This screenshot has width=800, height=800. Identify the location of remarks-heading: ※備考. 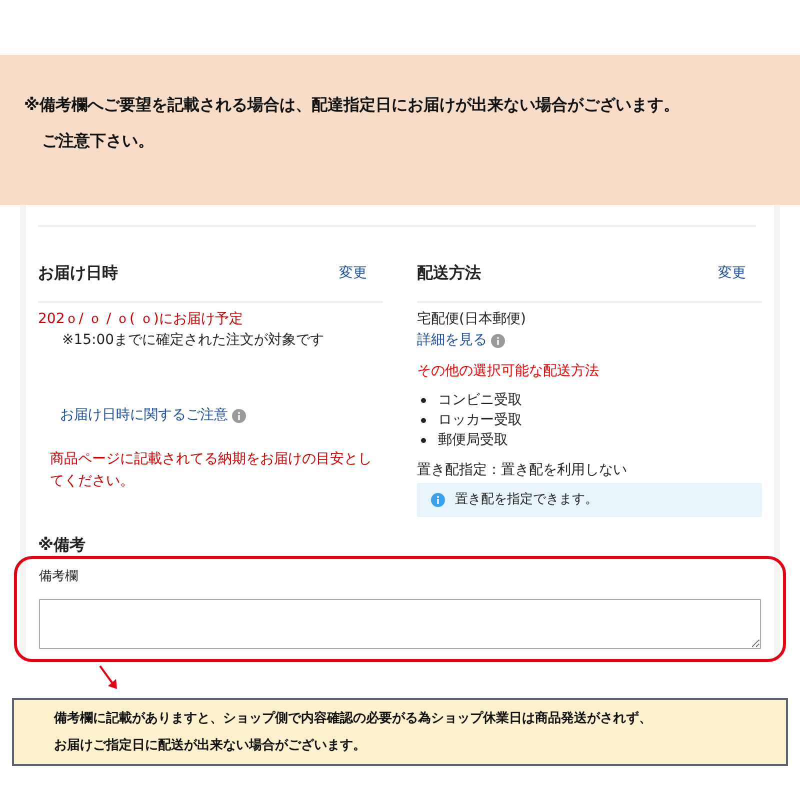
(62, 545).